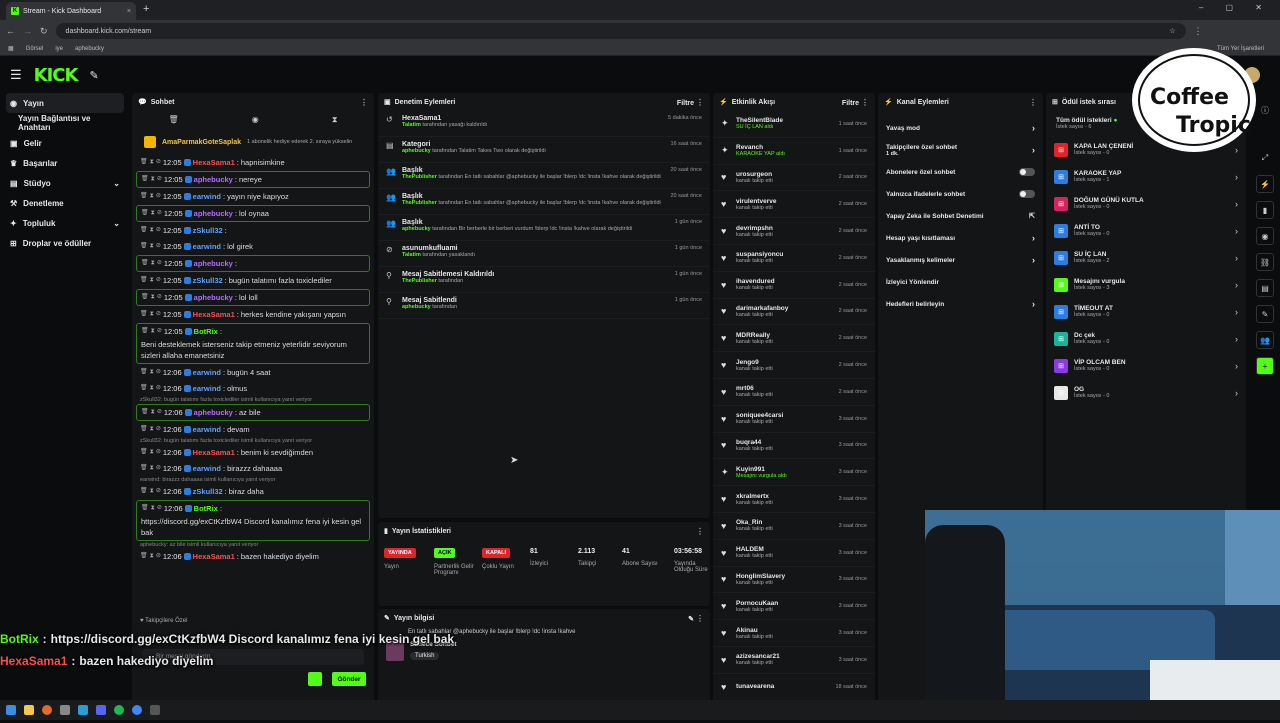 This screenshot has height=723, width=1280. What do you see at coordinates (65, 243) in the screenshot?
I see `nav-item-droplar: ⊞ Droplar ve ödüller` at bounding box center [65, 243].